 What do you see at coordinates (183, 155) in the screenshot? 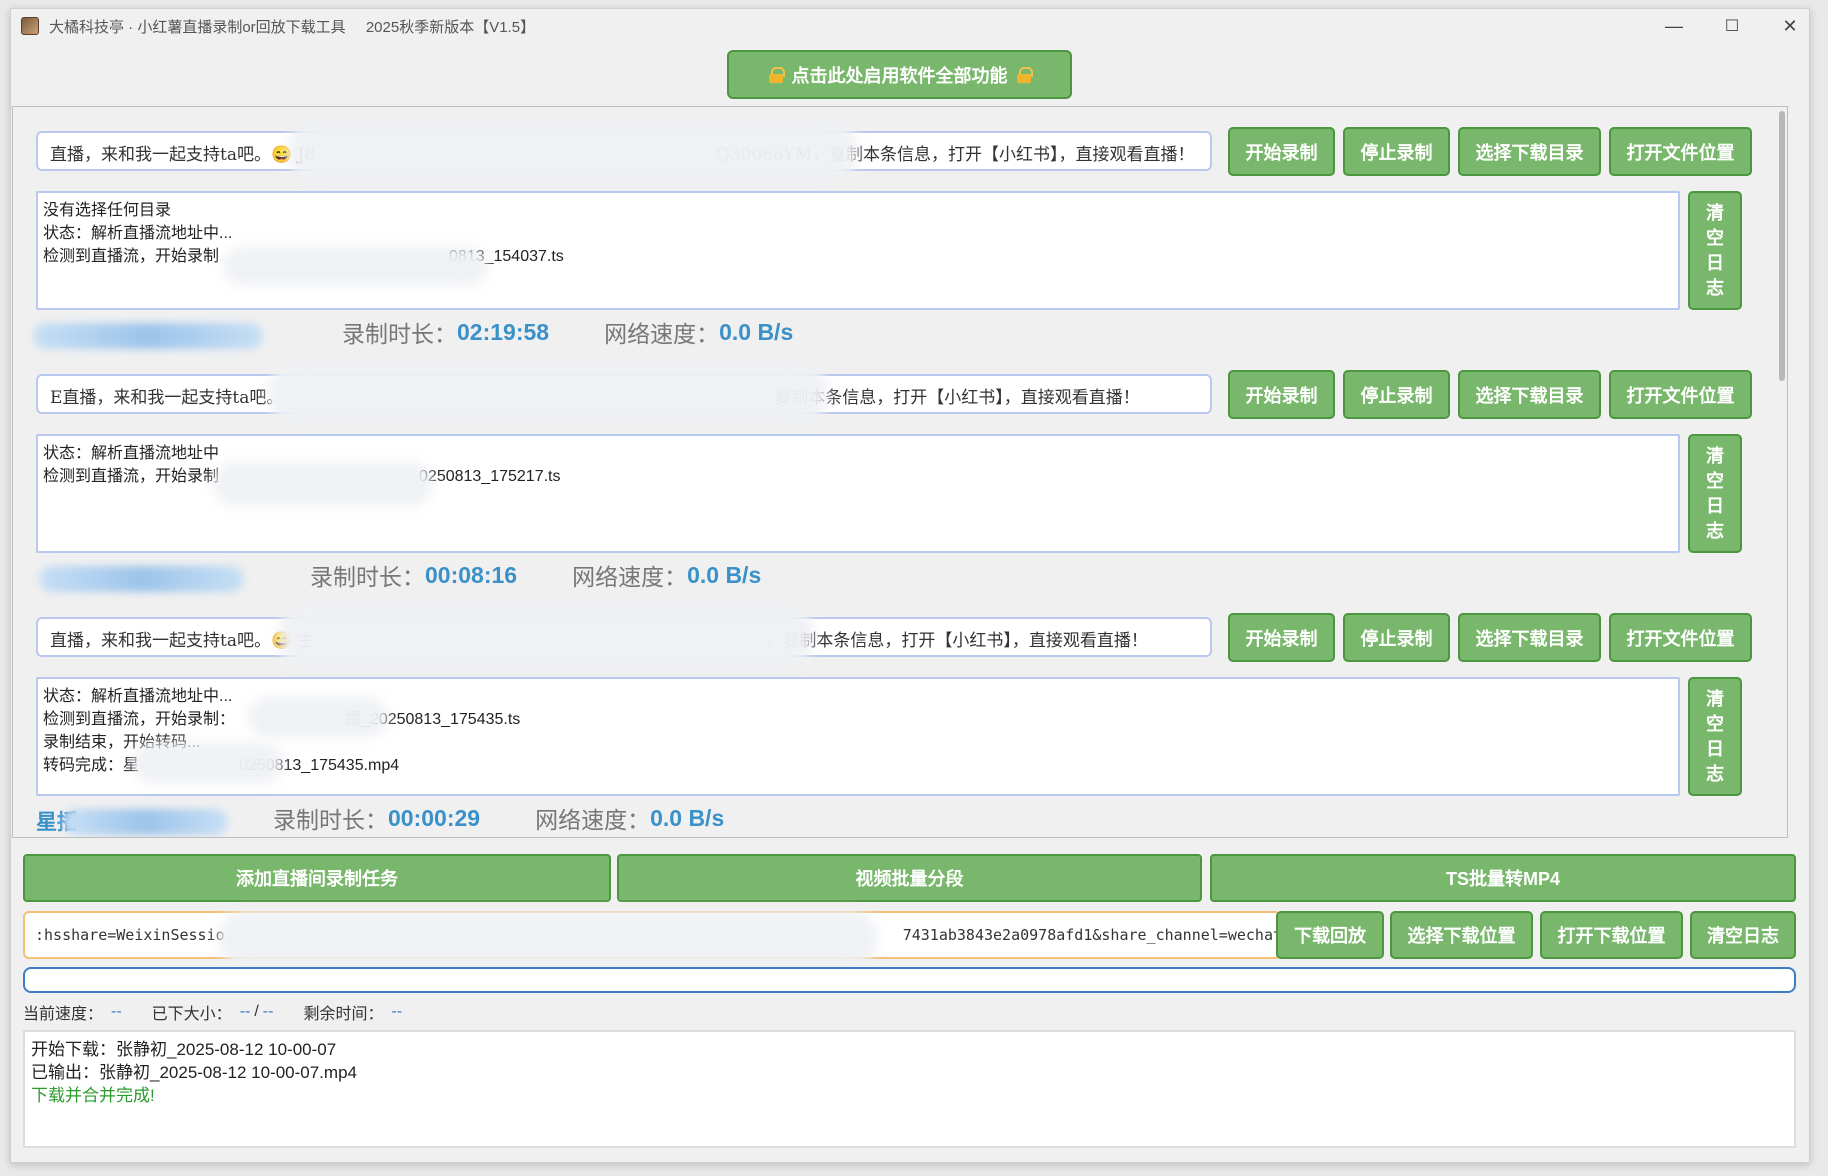
I see `url-text-start: 直播，来和我一起支持ta吧。😄 J8` at bounding box center [183, 155].